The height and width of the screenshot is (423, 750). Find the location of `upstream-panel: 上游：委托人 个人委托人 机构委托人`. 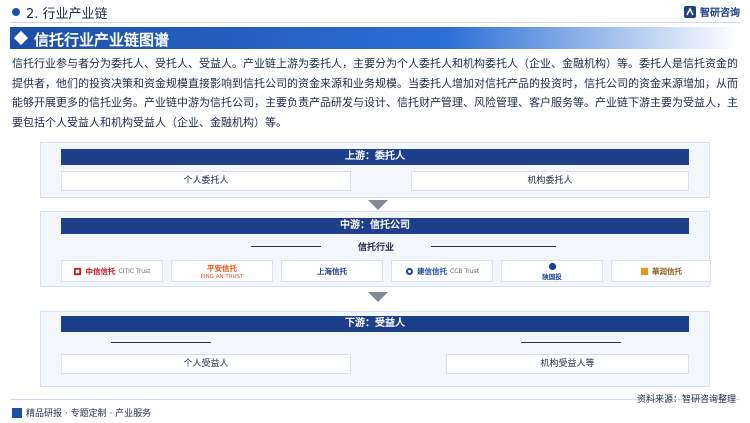

upstream-panel: 上游：委托人 个人委托人 机构委托人 is located at coordinates (375, 170).